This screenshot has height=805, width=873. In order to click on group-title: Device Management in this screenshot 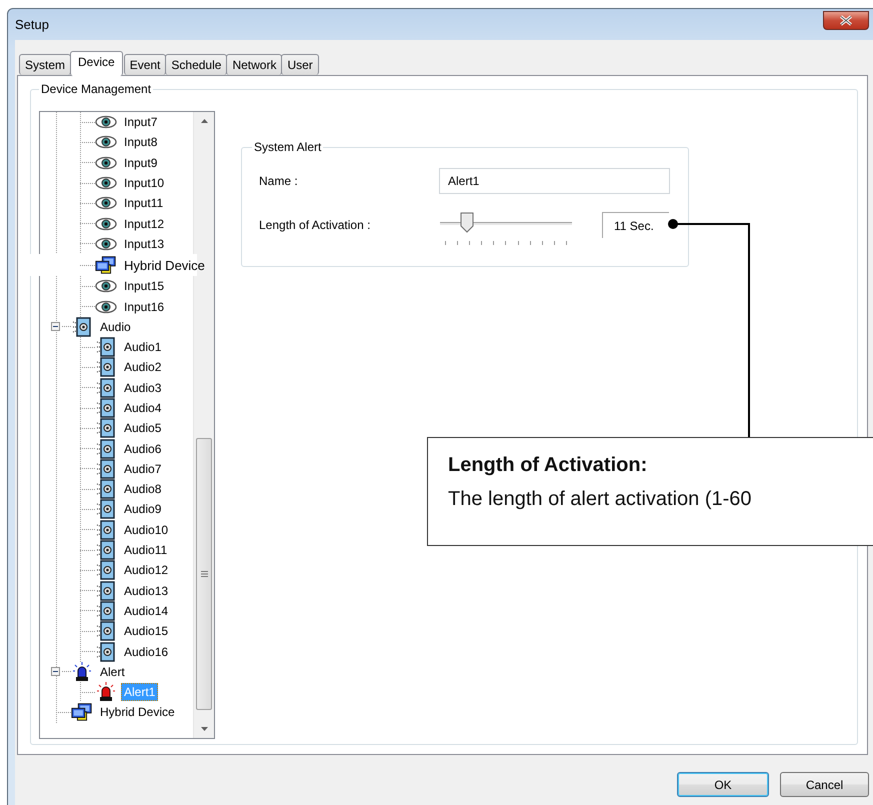, I will do `click(96, 89)`.